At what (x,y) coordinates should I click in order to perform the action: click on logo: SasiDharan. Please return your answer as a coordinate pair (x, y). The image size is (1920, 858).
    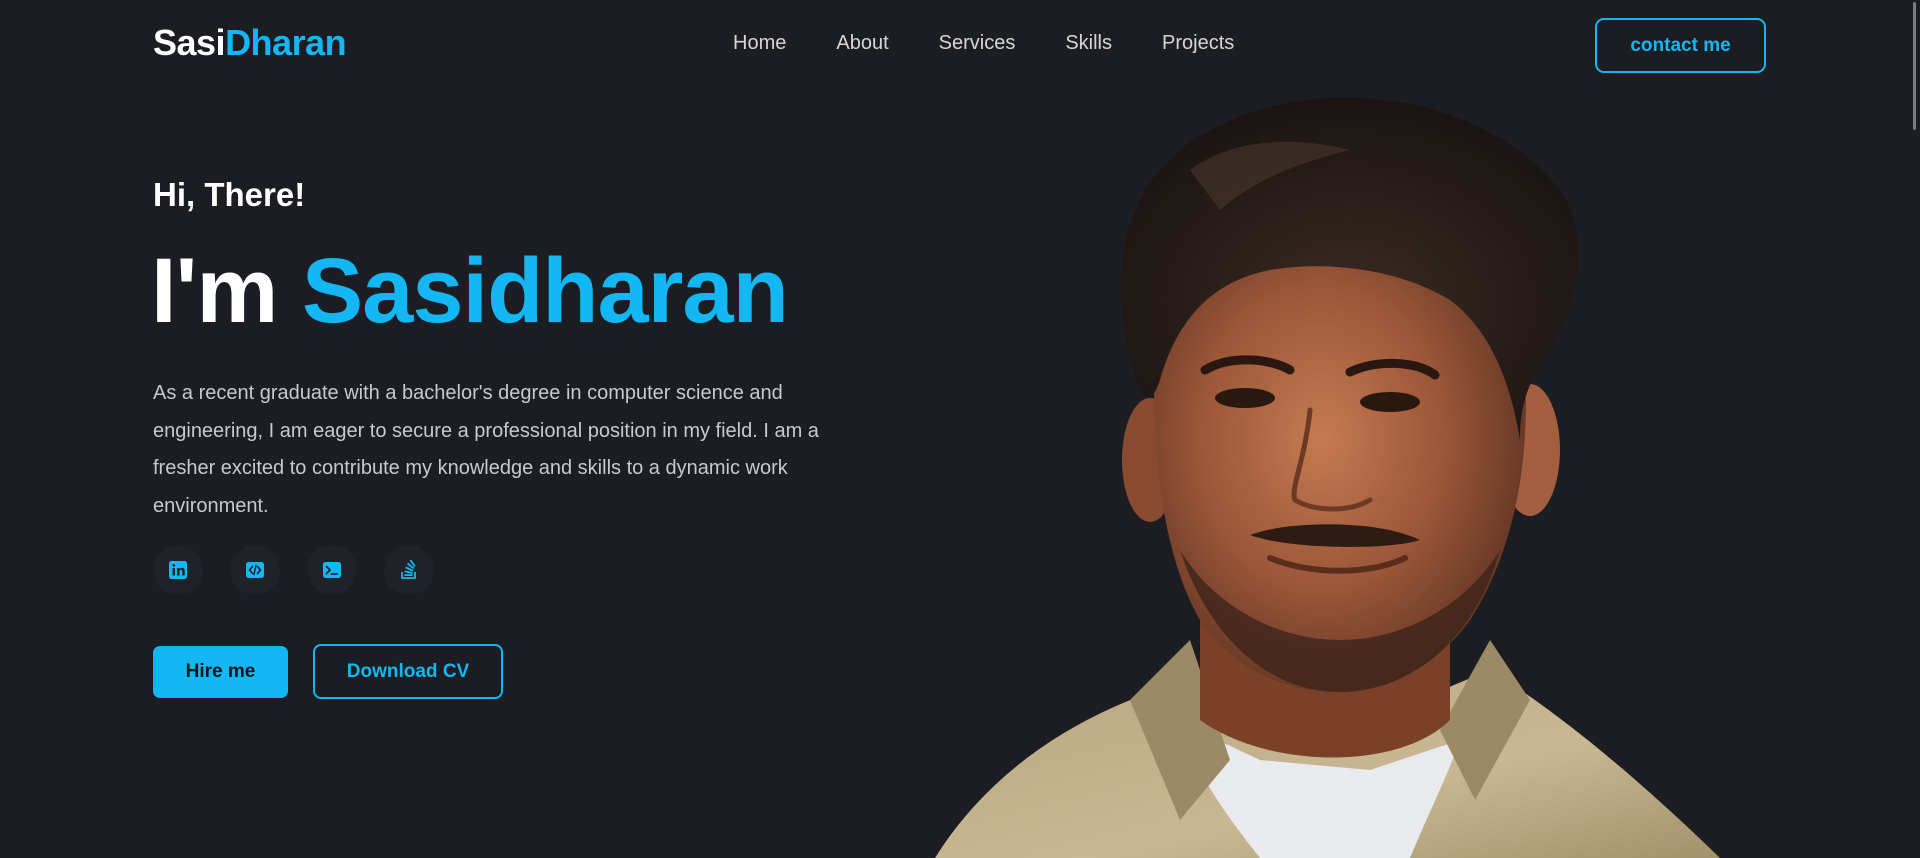
    Looking at the image, I should click on (250, 43).